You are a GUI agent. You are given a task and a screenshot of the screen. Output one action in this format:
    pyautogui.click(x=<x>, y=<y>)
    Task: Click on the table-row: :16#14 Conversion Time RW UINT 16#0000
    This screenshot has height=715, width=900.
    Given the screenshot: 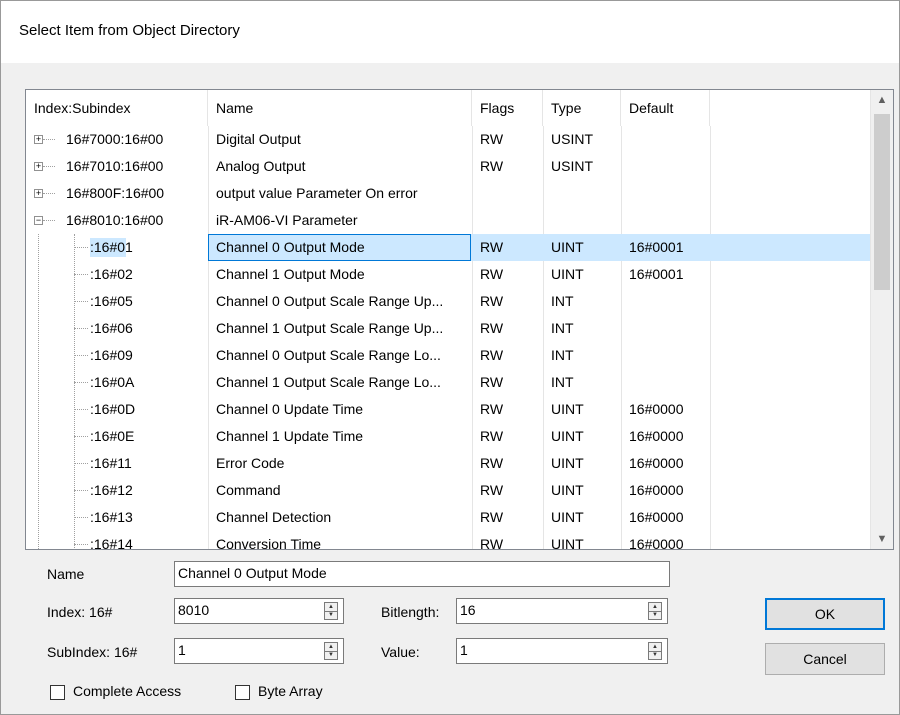 What is the action you would take?
    pyautogui.click(x=448, y=540)
    